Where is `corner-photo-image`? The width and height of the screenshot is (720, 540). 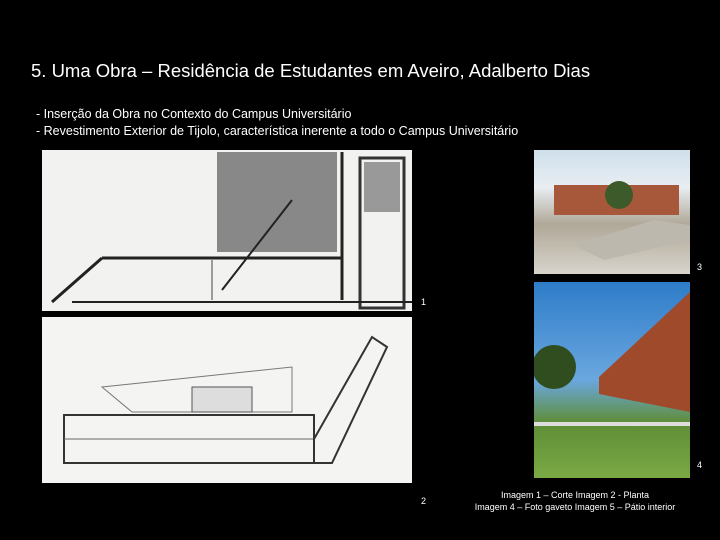 corner-photo-image is located at coordinates (612, 380).